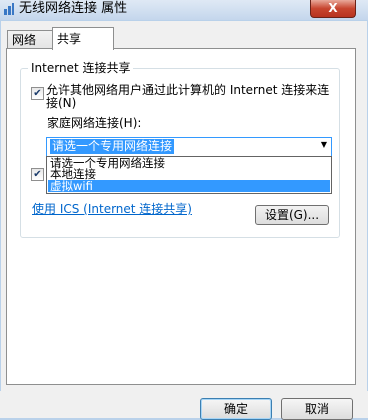  Describe the element at coordinates (236, 409) in the screenshot. I see `ok-button: 确定` at that location.